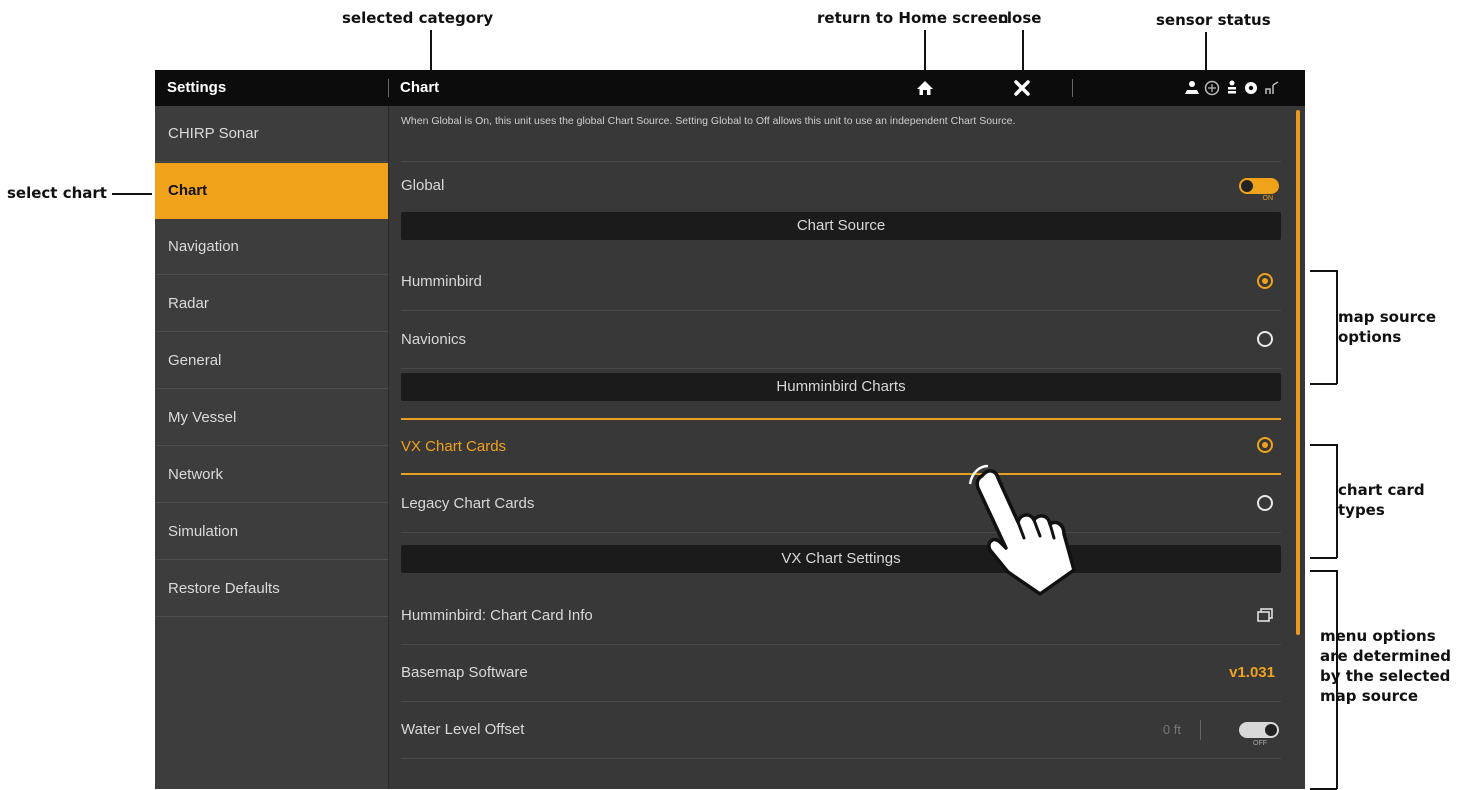 This screenshot has height=790, width=1469. What do you see at coordinates (1020, 18) in the screenshot?
I see `callout-close: close` at bounding box center [1020, 18].